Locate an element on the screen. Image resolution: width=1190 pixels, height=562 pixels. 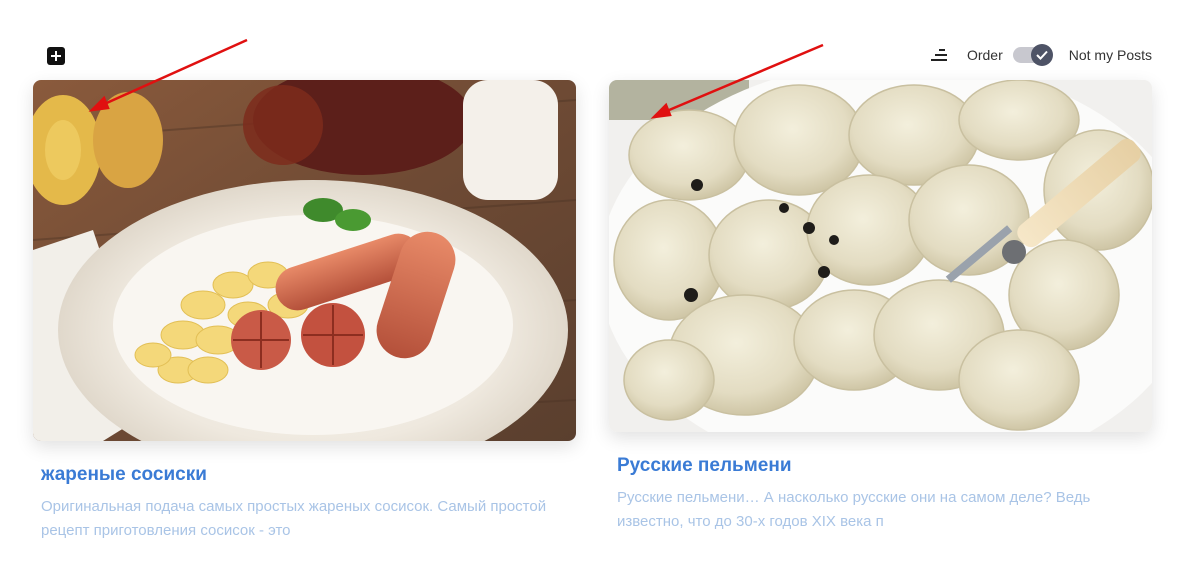
order-toggle is located at coordinates (1032, 55).